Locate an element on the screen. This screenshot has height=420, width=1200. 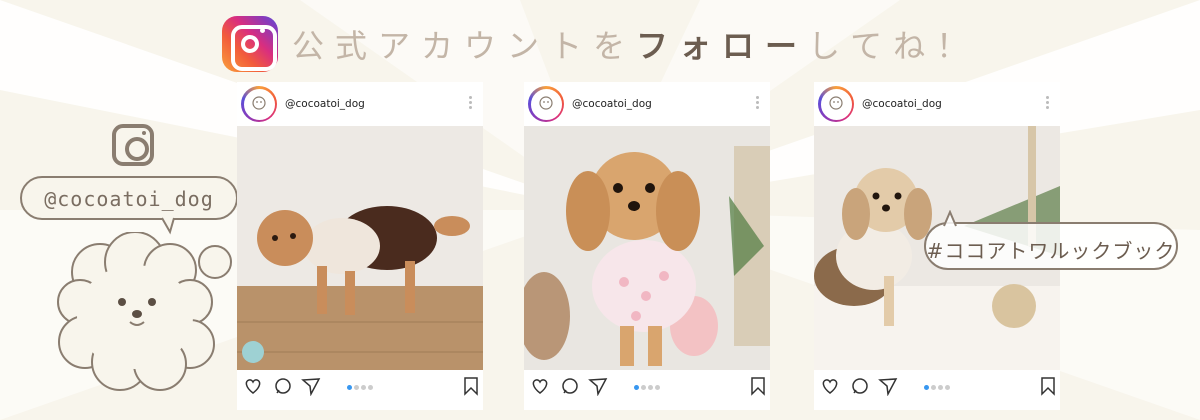
header: 公式アカウントをフォローしてね！ is located at coordinates (600, 44).